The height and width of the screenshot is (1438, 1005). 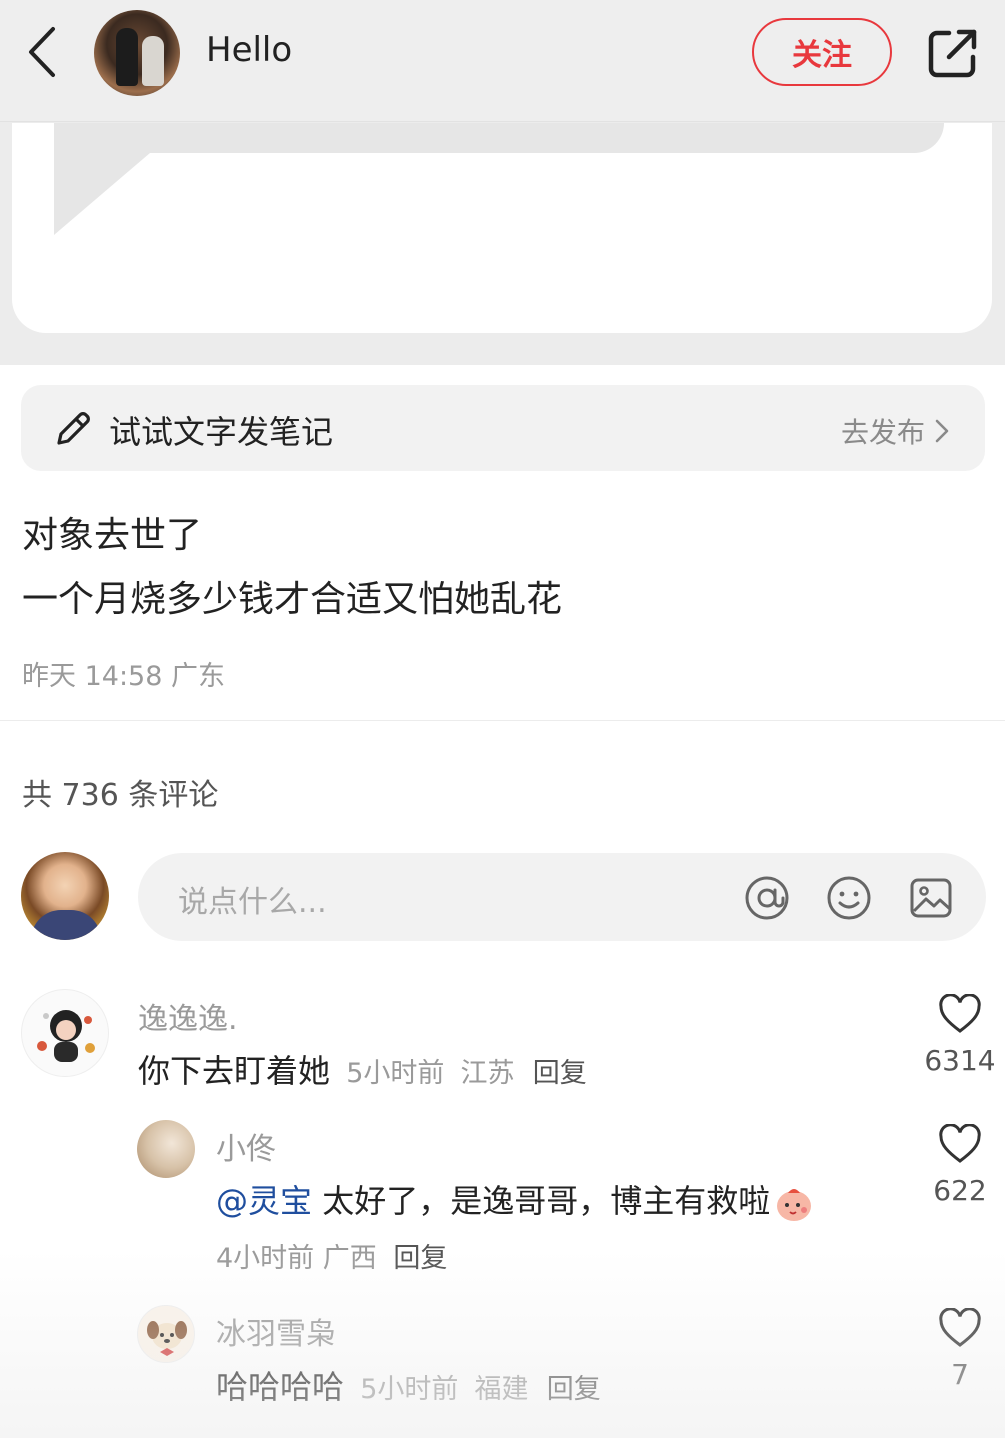 I want to click on current-user-avatar, so click(x=65, y=896).